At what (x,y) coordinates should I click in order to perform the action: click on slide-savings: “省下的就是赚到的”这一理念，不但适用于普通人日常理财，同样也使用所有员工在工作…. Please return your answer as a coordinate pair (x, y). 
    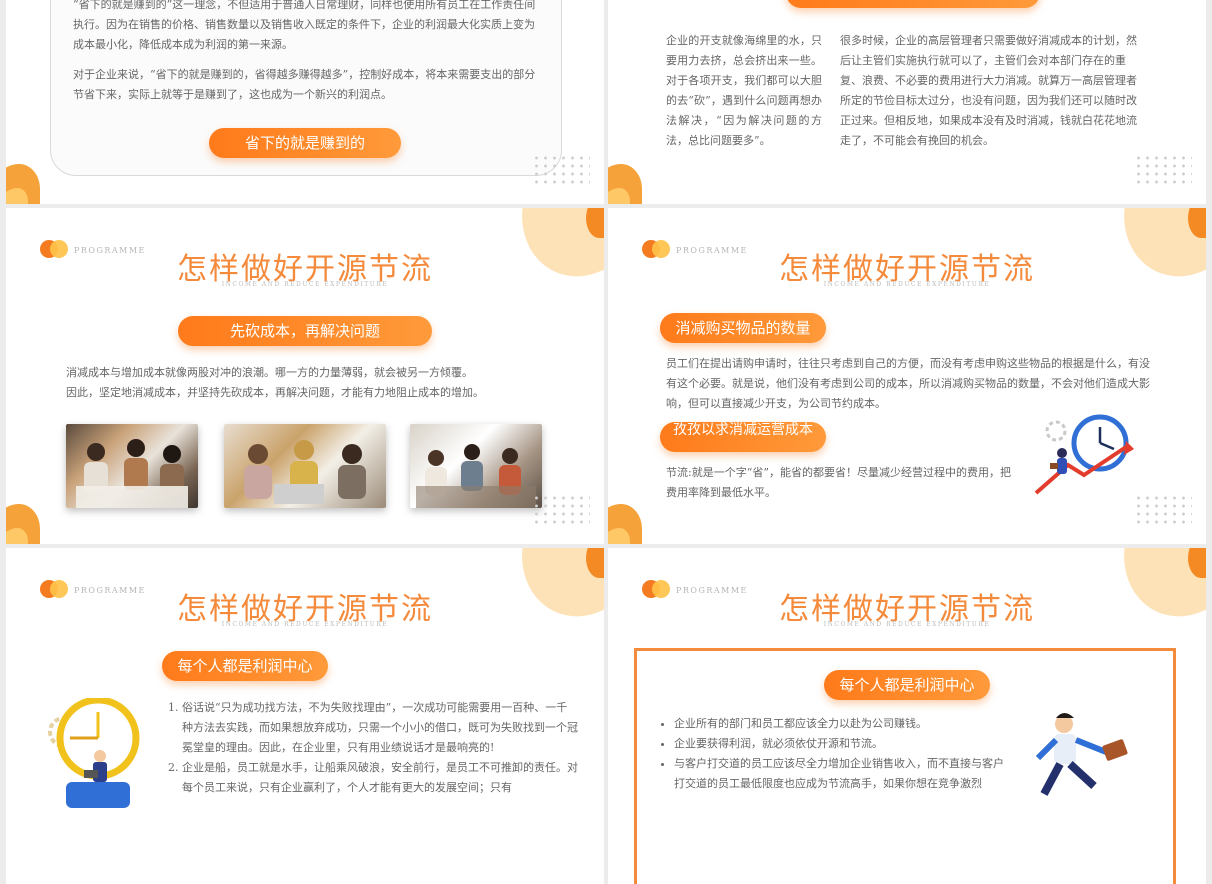
    Looking at the image, I should click on (305, 102).